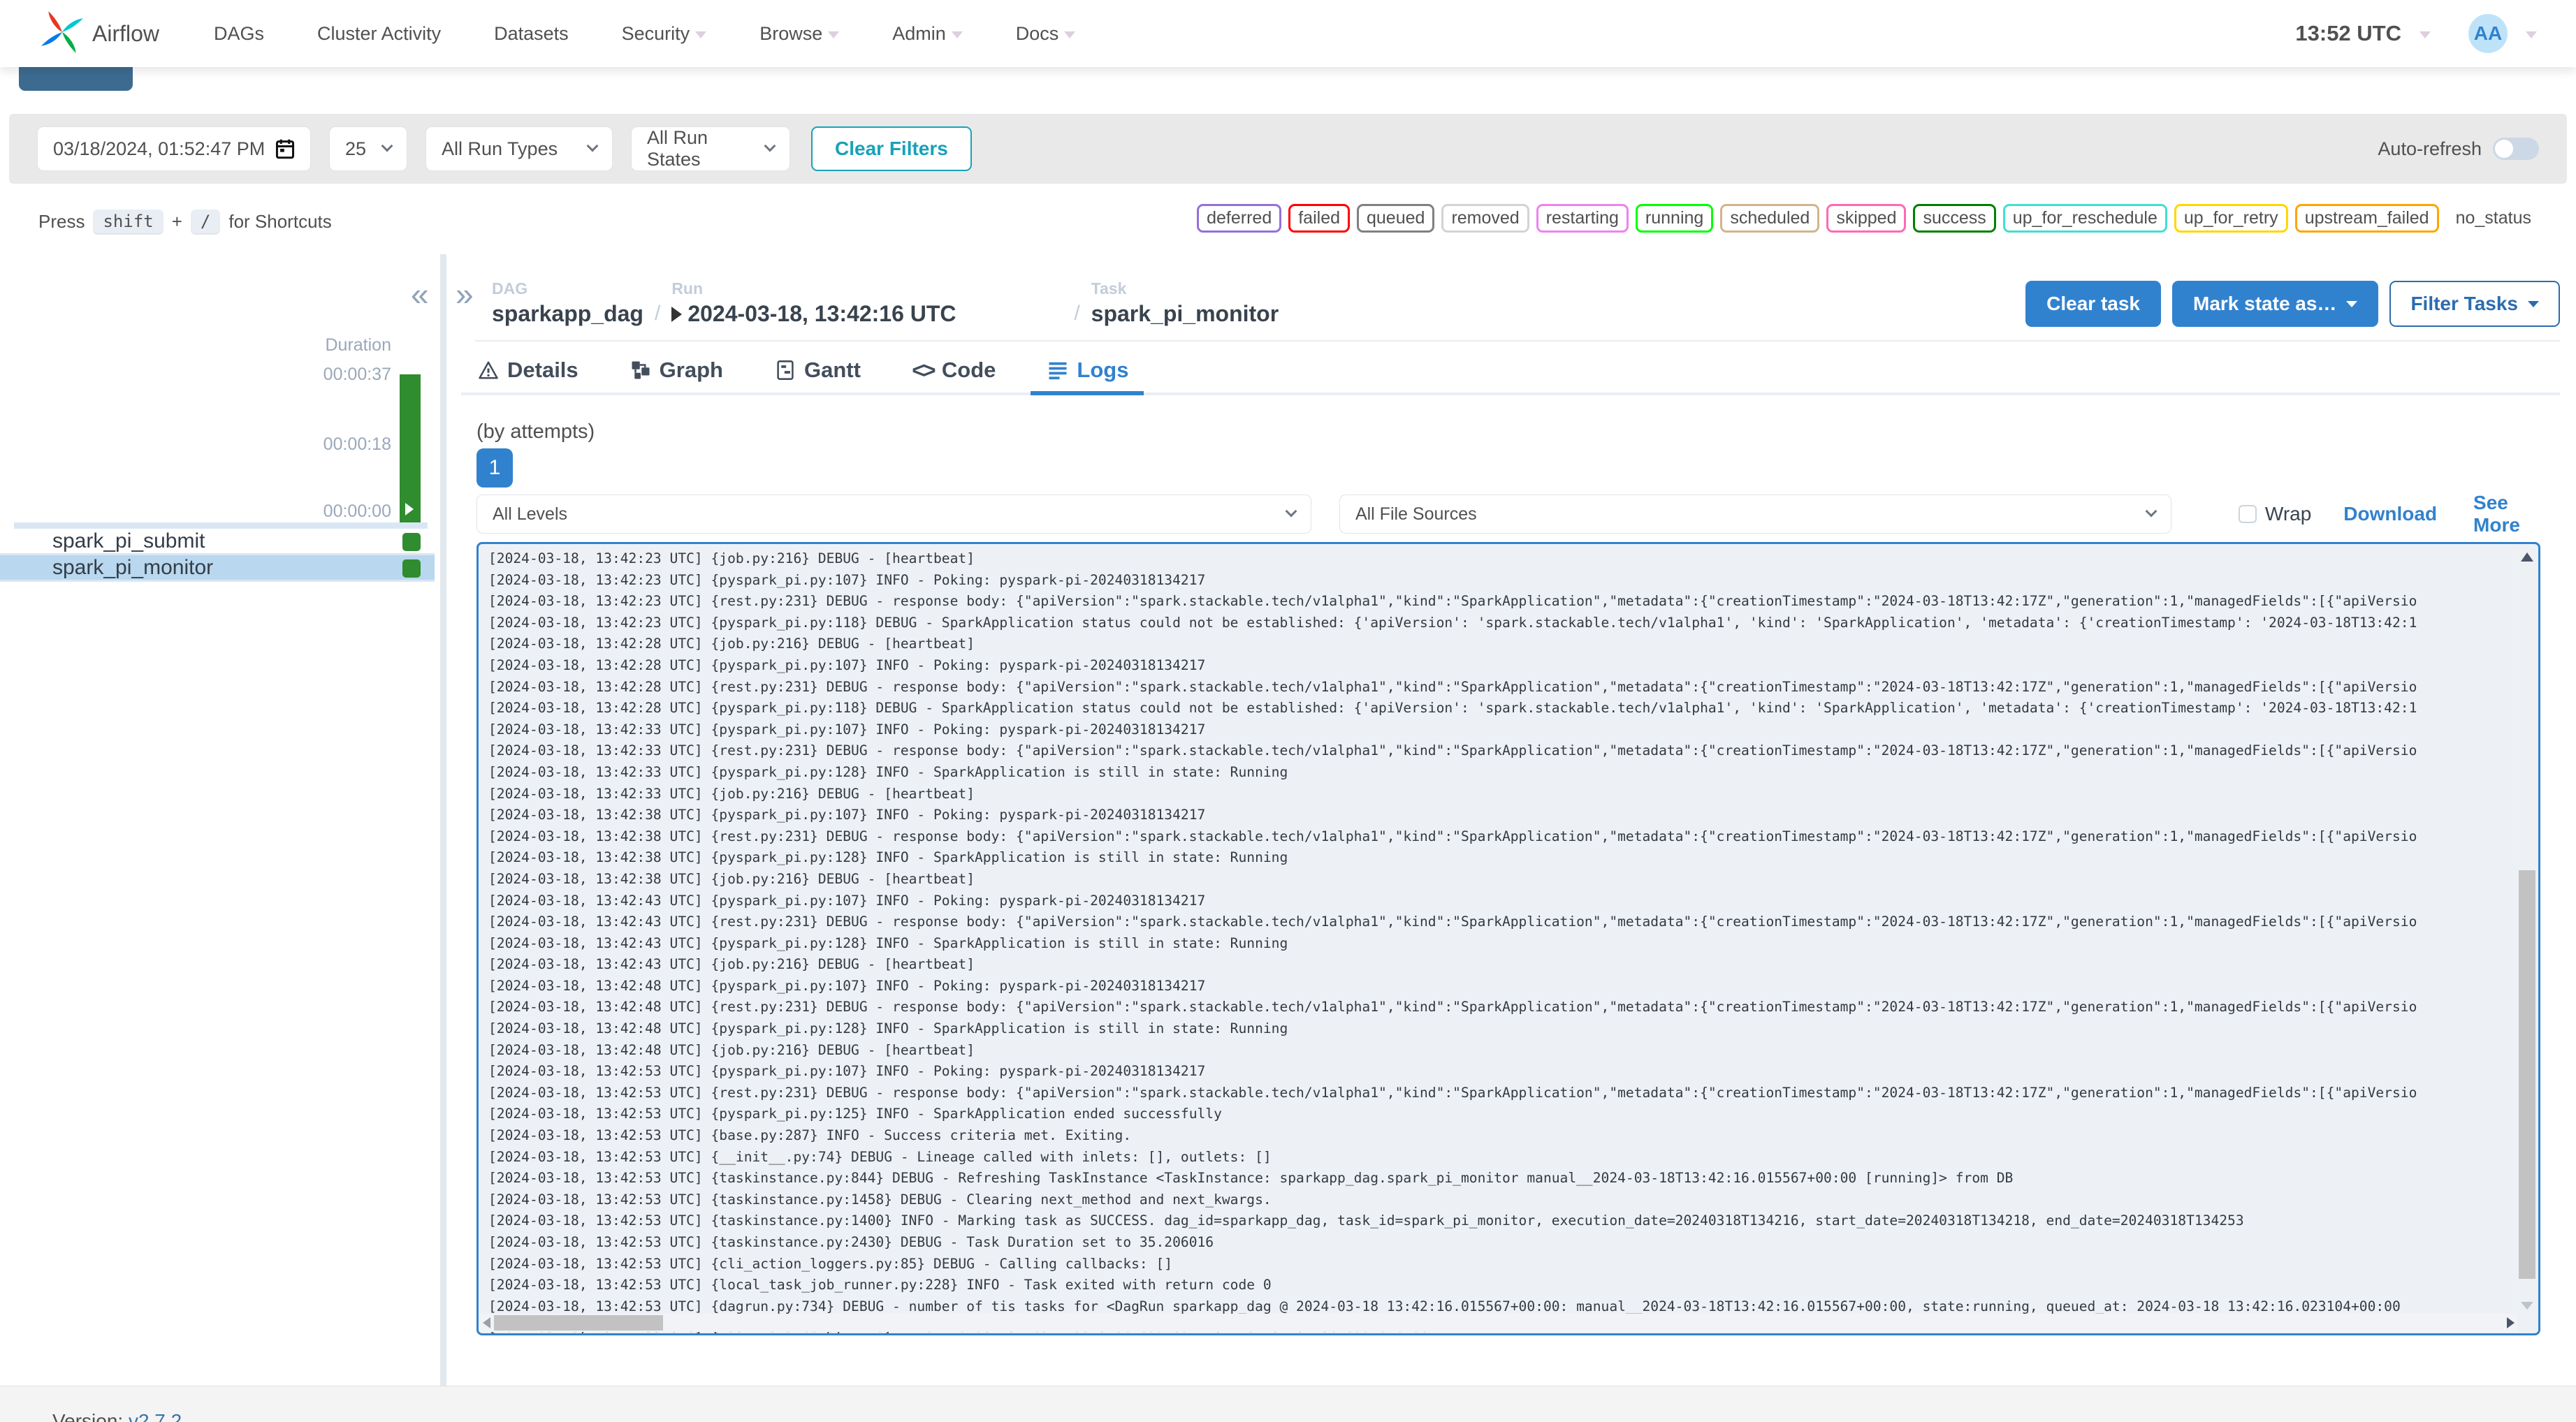 This screenshot has height=1422, width=2576. I want to click on task-label: Task, so click(1109, 288).